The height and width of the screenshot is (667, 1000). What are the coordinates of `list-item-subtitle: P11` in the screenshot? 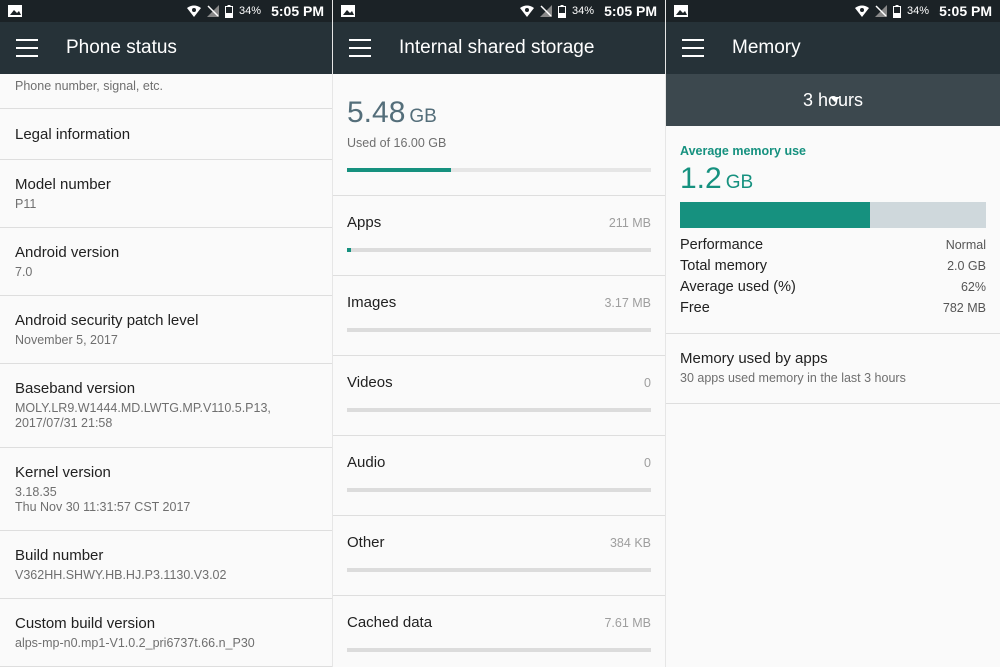 It's located at (26, 203).